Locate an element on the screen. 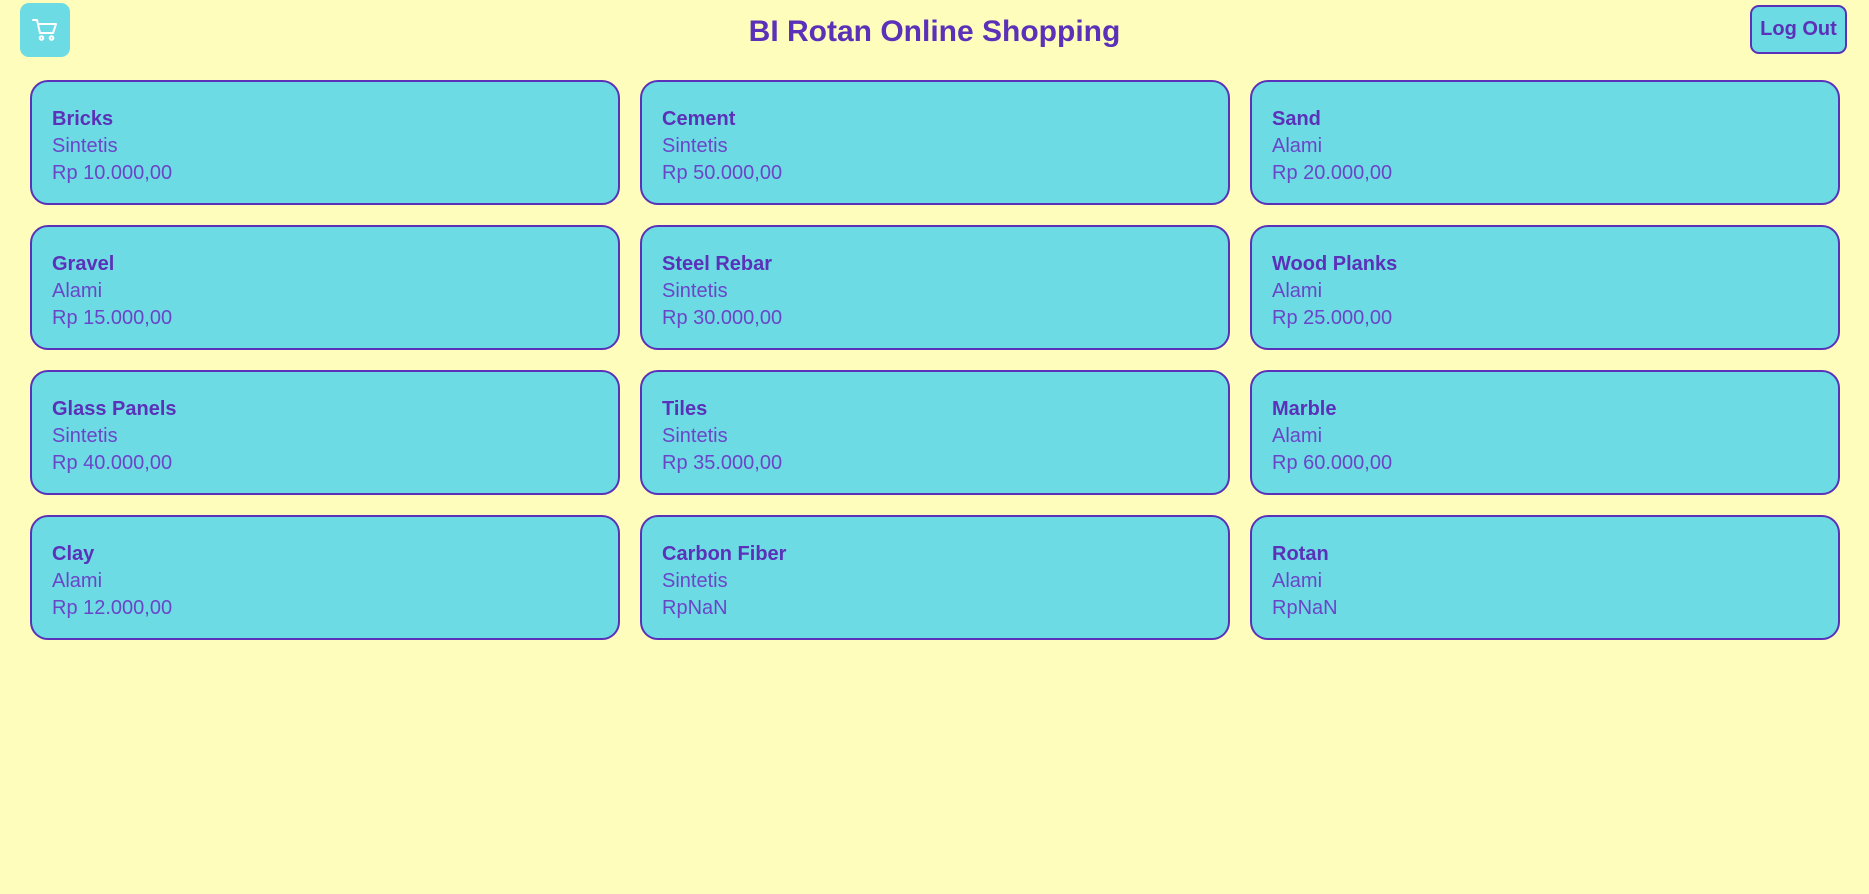 The height and width of the screenshot is (894, 1869). product-card: Clay Alami Rp 12.000,00 is located at coordinates (325, 577).